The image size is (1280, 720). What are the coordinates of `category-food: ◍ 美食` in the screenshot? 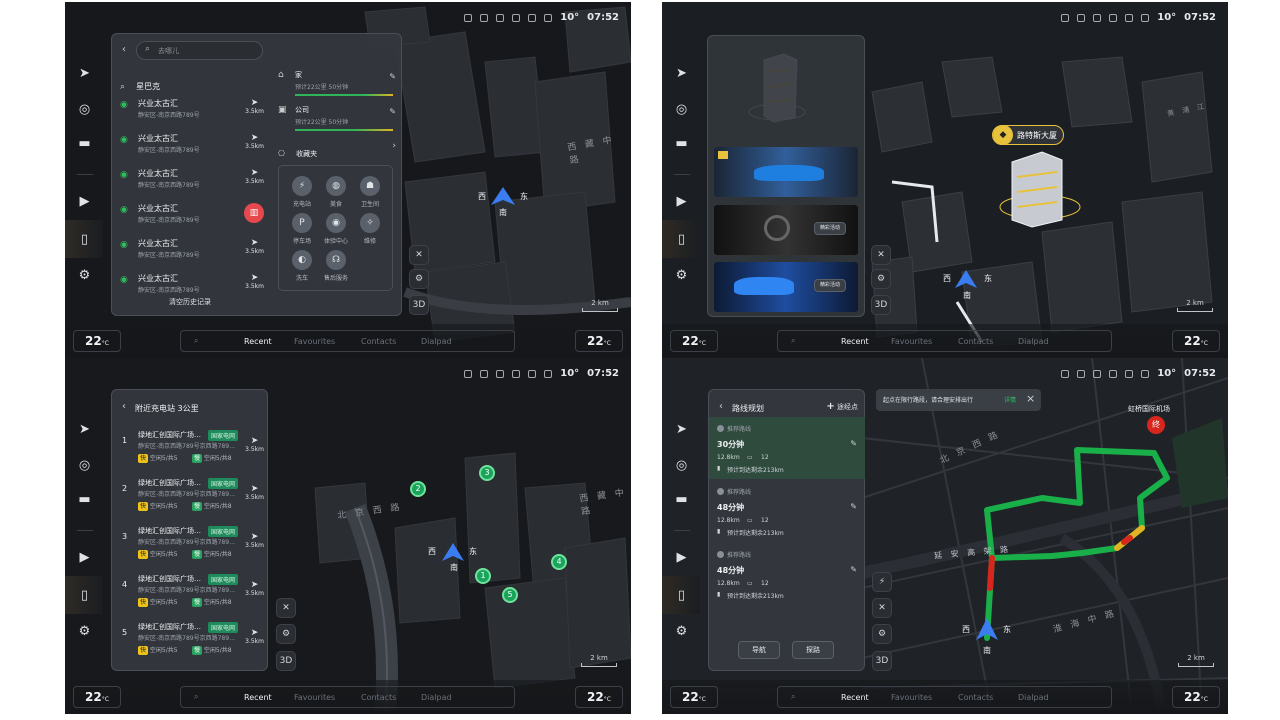 It's located at (336, 192).